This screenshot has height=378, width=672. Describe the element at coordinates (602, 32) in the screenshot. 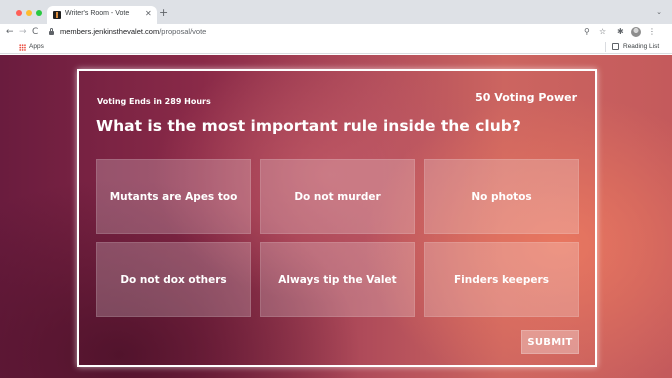

I see `bookmark-star-icon: ☆` at that location.